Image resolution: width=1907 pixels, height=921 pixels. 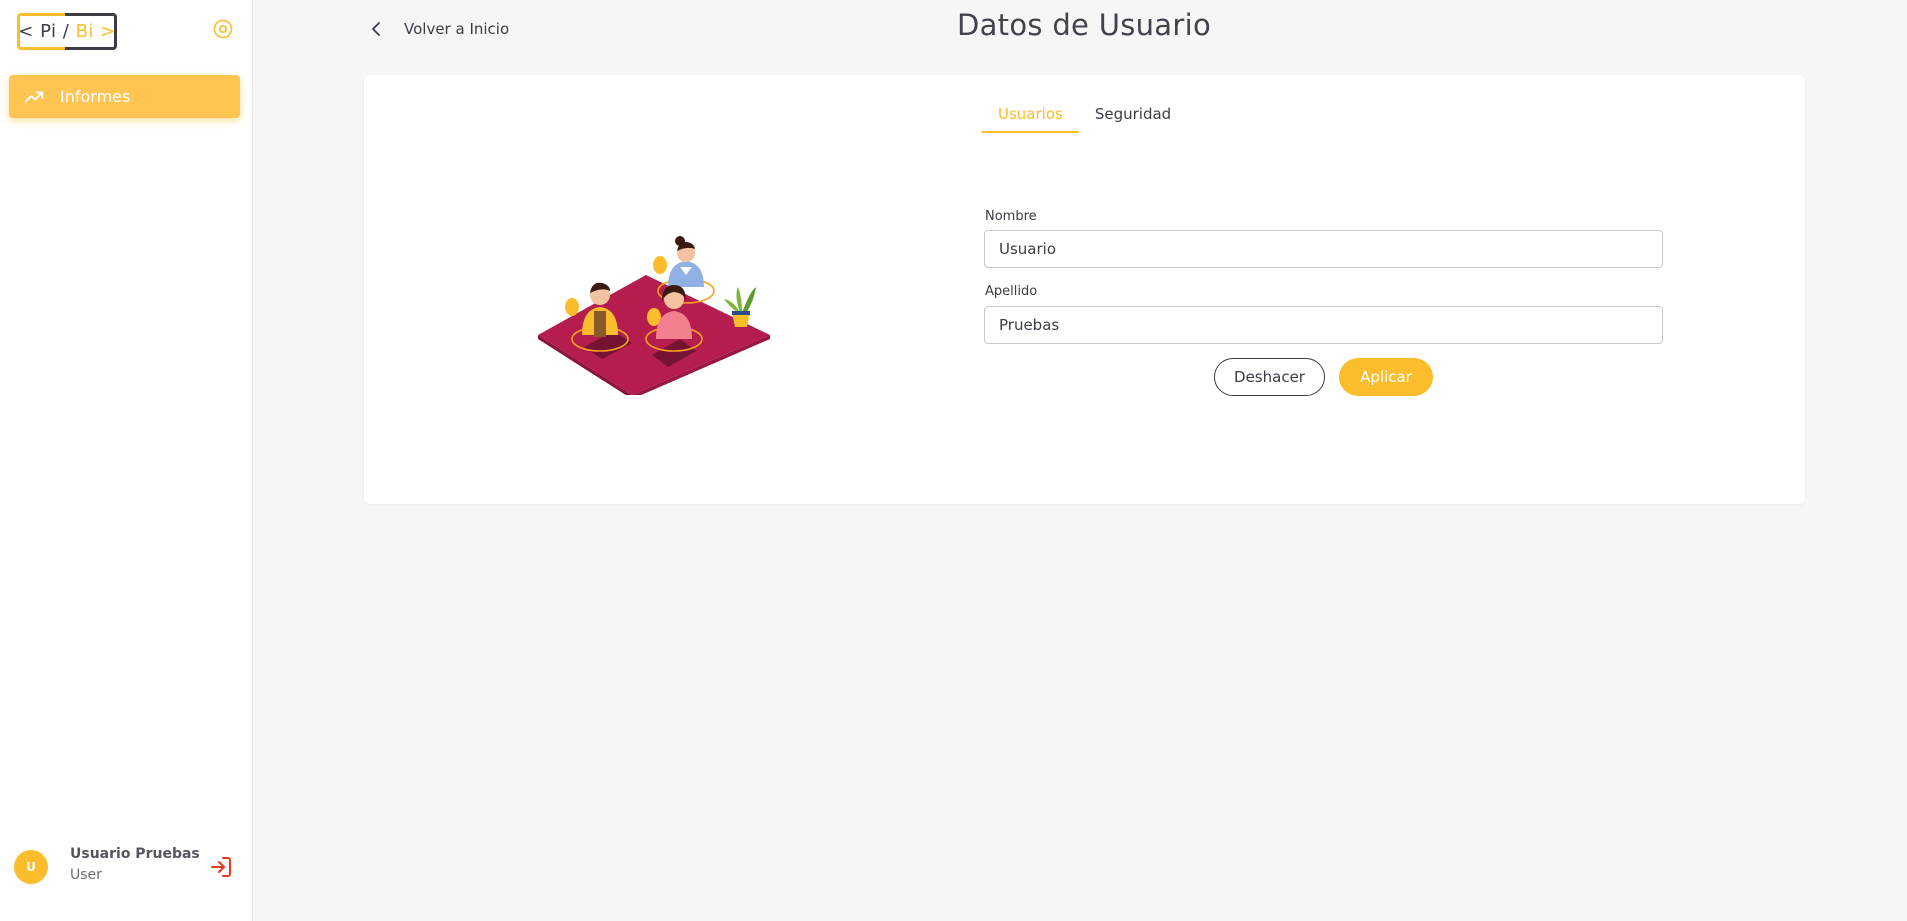 I want to click on trending-up-icon, so click(x=34, y=96).